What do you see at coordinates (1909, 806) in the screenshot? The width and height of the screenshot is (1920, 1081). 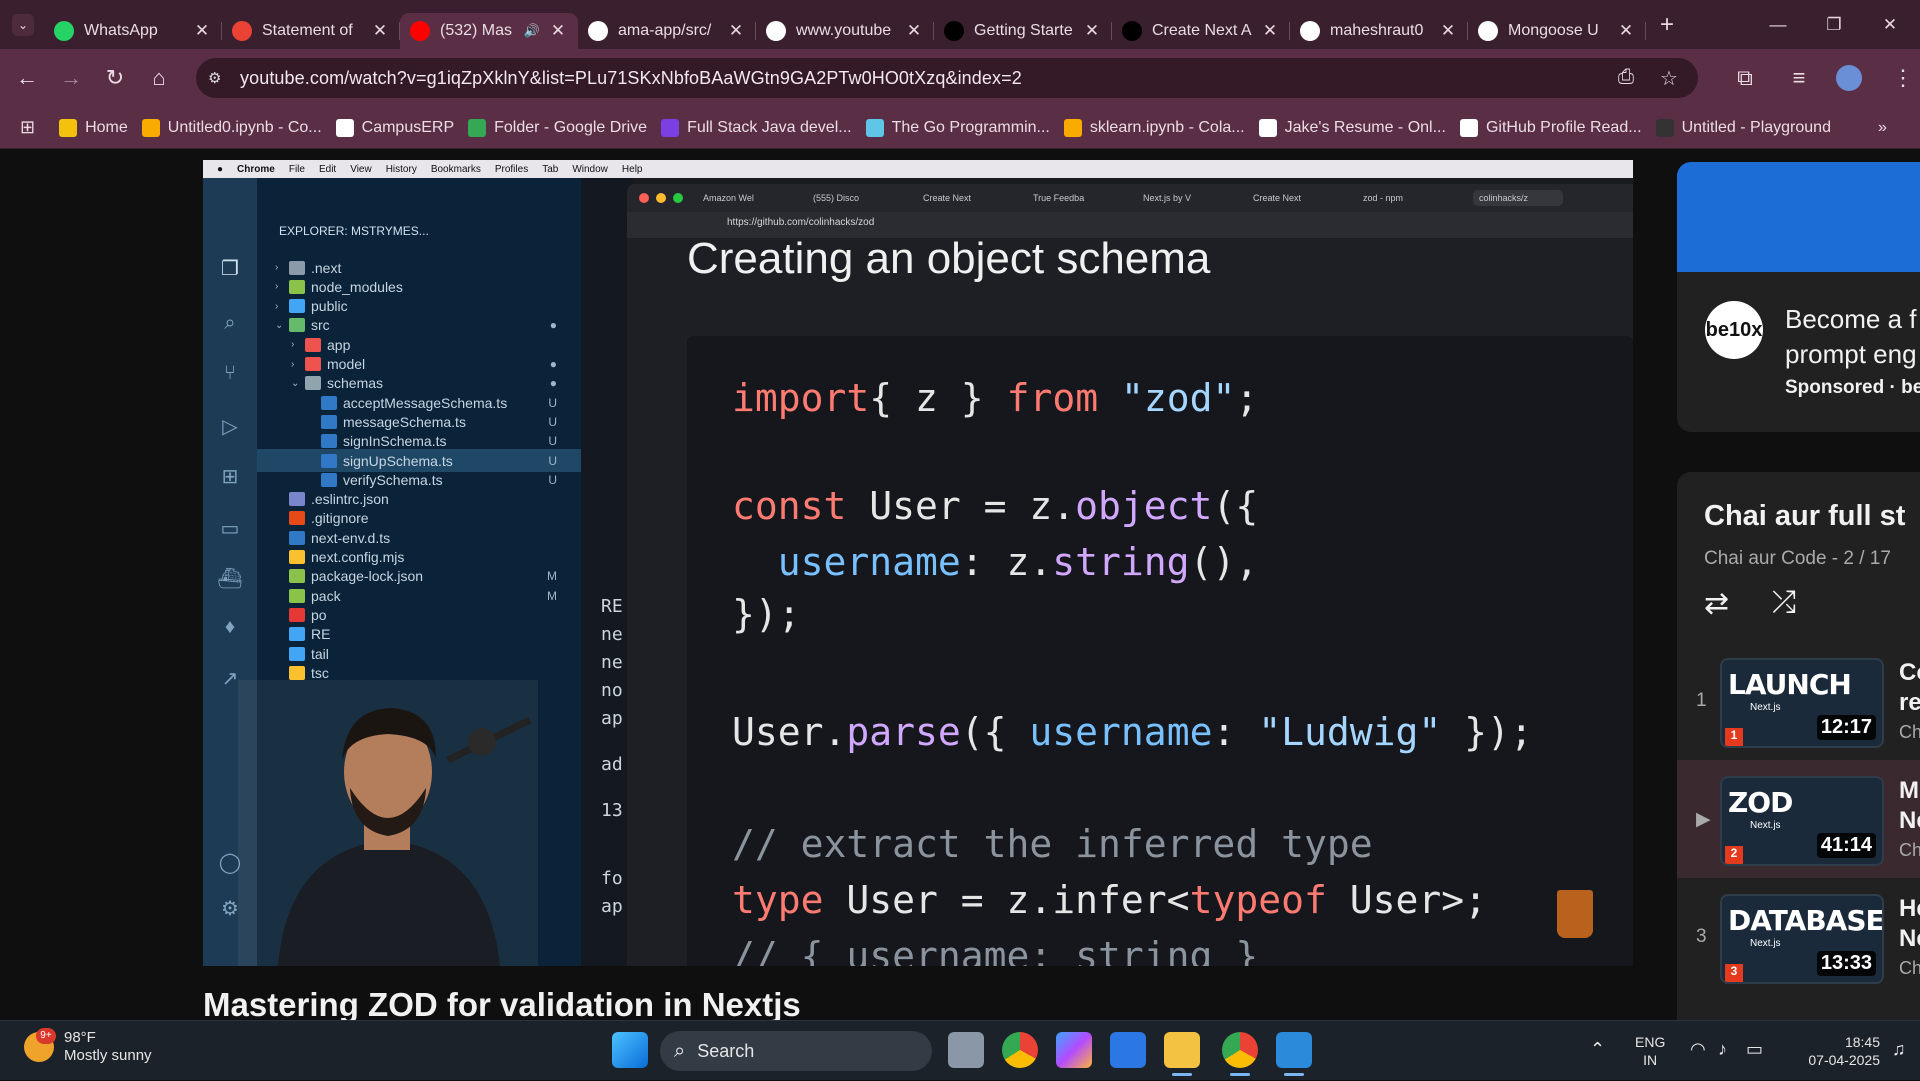 I see `playlist-item-title: M Ne` at bounding box center [1909, 806].